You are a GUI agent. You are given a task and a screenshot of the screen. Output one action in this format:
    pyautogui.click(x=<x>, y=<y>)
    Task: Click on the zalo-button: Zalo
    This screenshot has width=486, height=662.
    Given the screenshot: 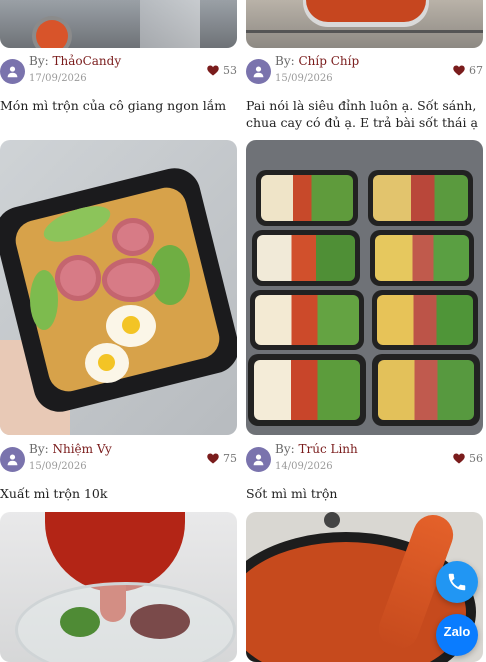 What is the action you would take?
    pyautogui.click(x=457, y=635)
    